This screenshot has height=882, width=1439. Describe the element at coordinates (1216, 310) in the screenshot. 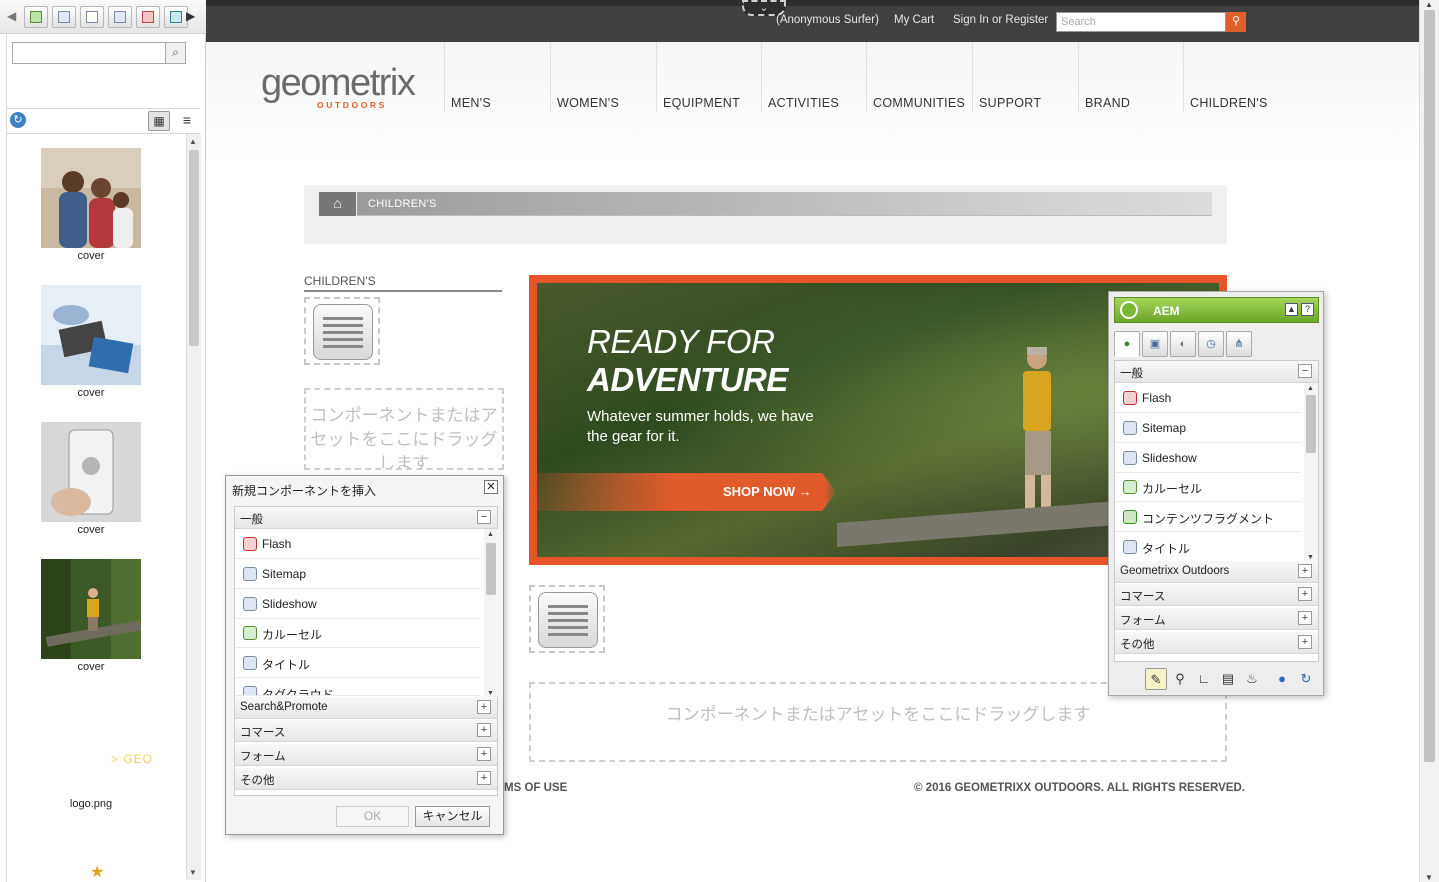

I see `sidekick-header: AEM ▲ ?` at that location.